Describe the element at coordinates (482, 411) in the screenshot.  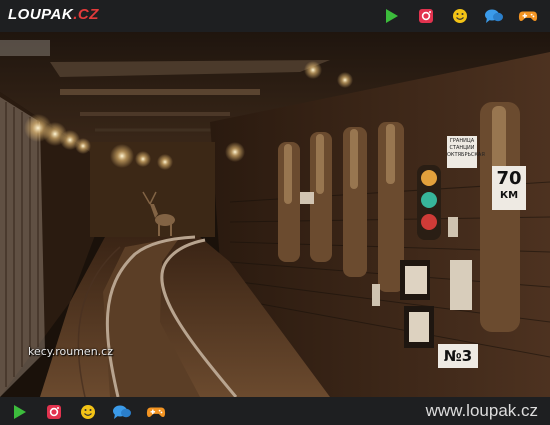
I see `site-url-link: www.loupak.cz` at that location.